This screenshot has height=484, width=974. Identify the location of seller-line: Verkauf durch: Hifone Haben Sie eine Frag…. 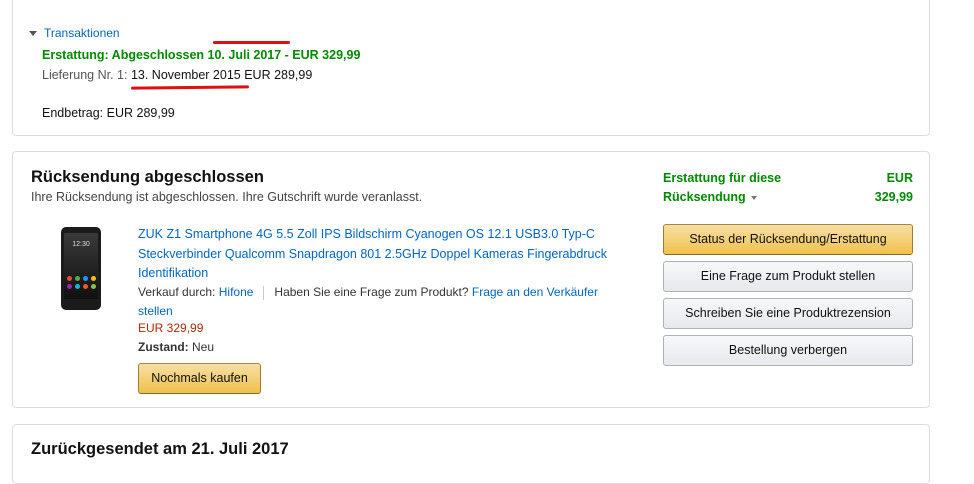
(383, 302).